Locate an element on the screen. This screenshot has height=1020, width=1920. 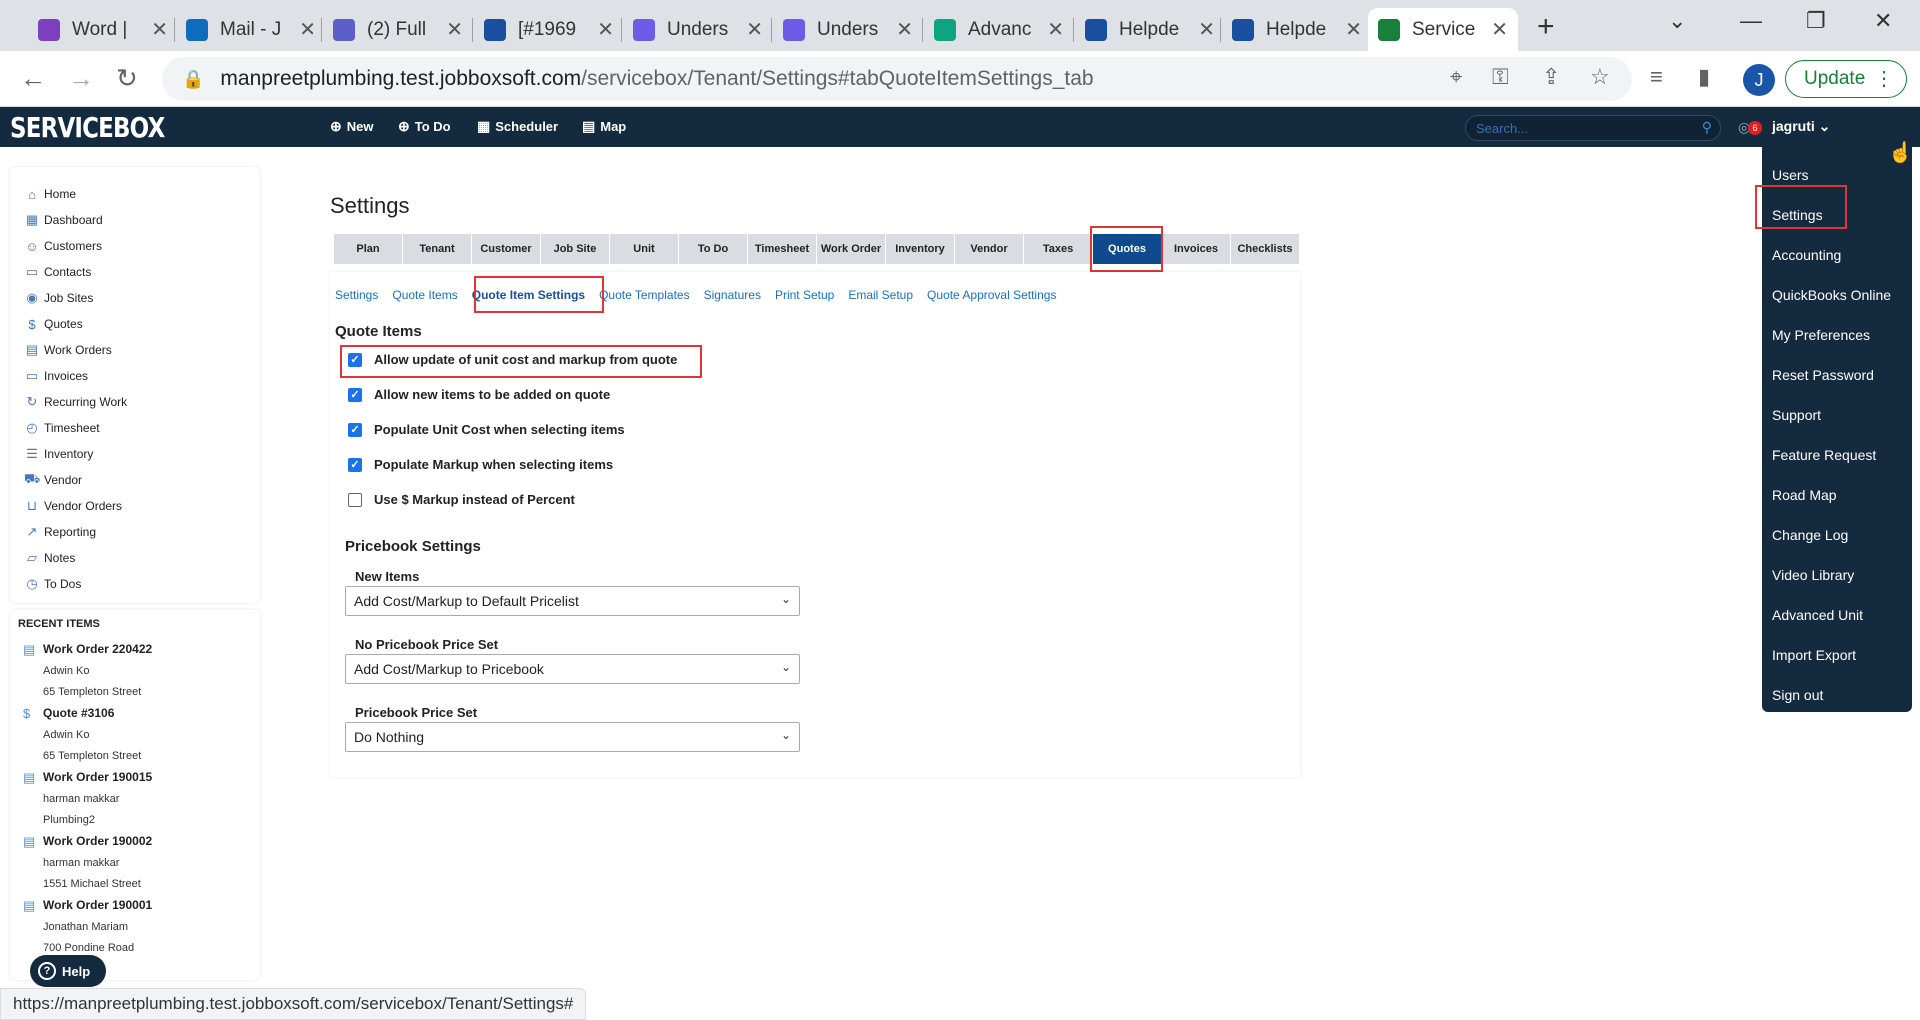
tab-taxes: Taxes is located at coordinates (1058, 249).